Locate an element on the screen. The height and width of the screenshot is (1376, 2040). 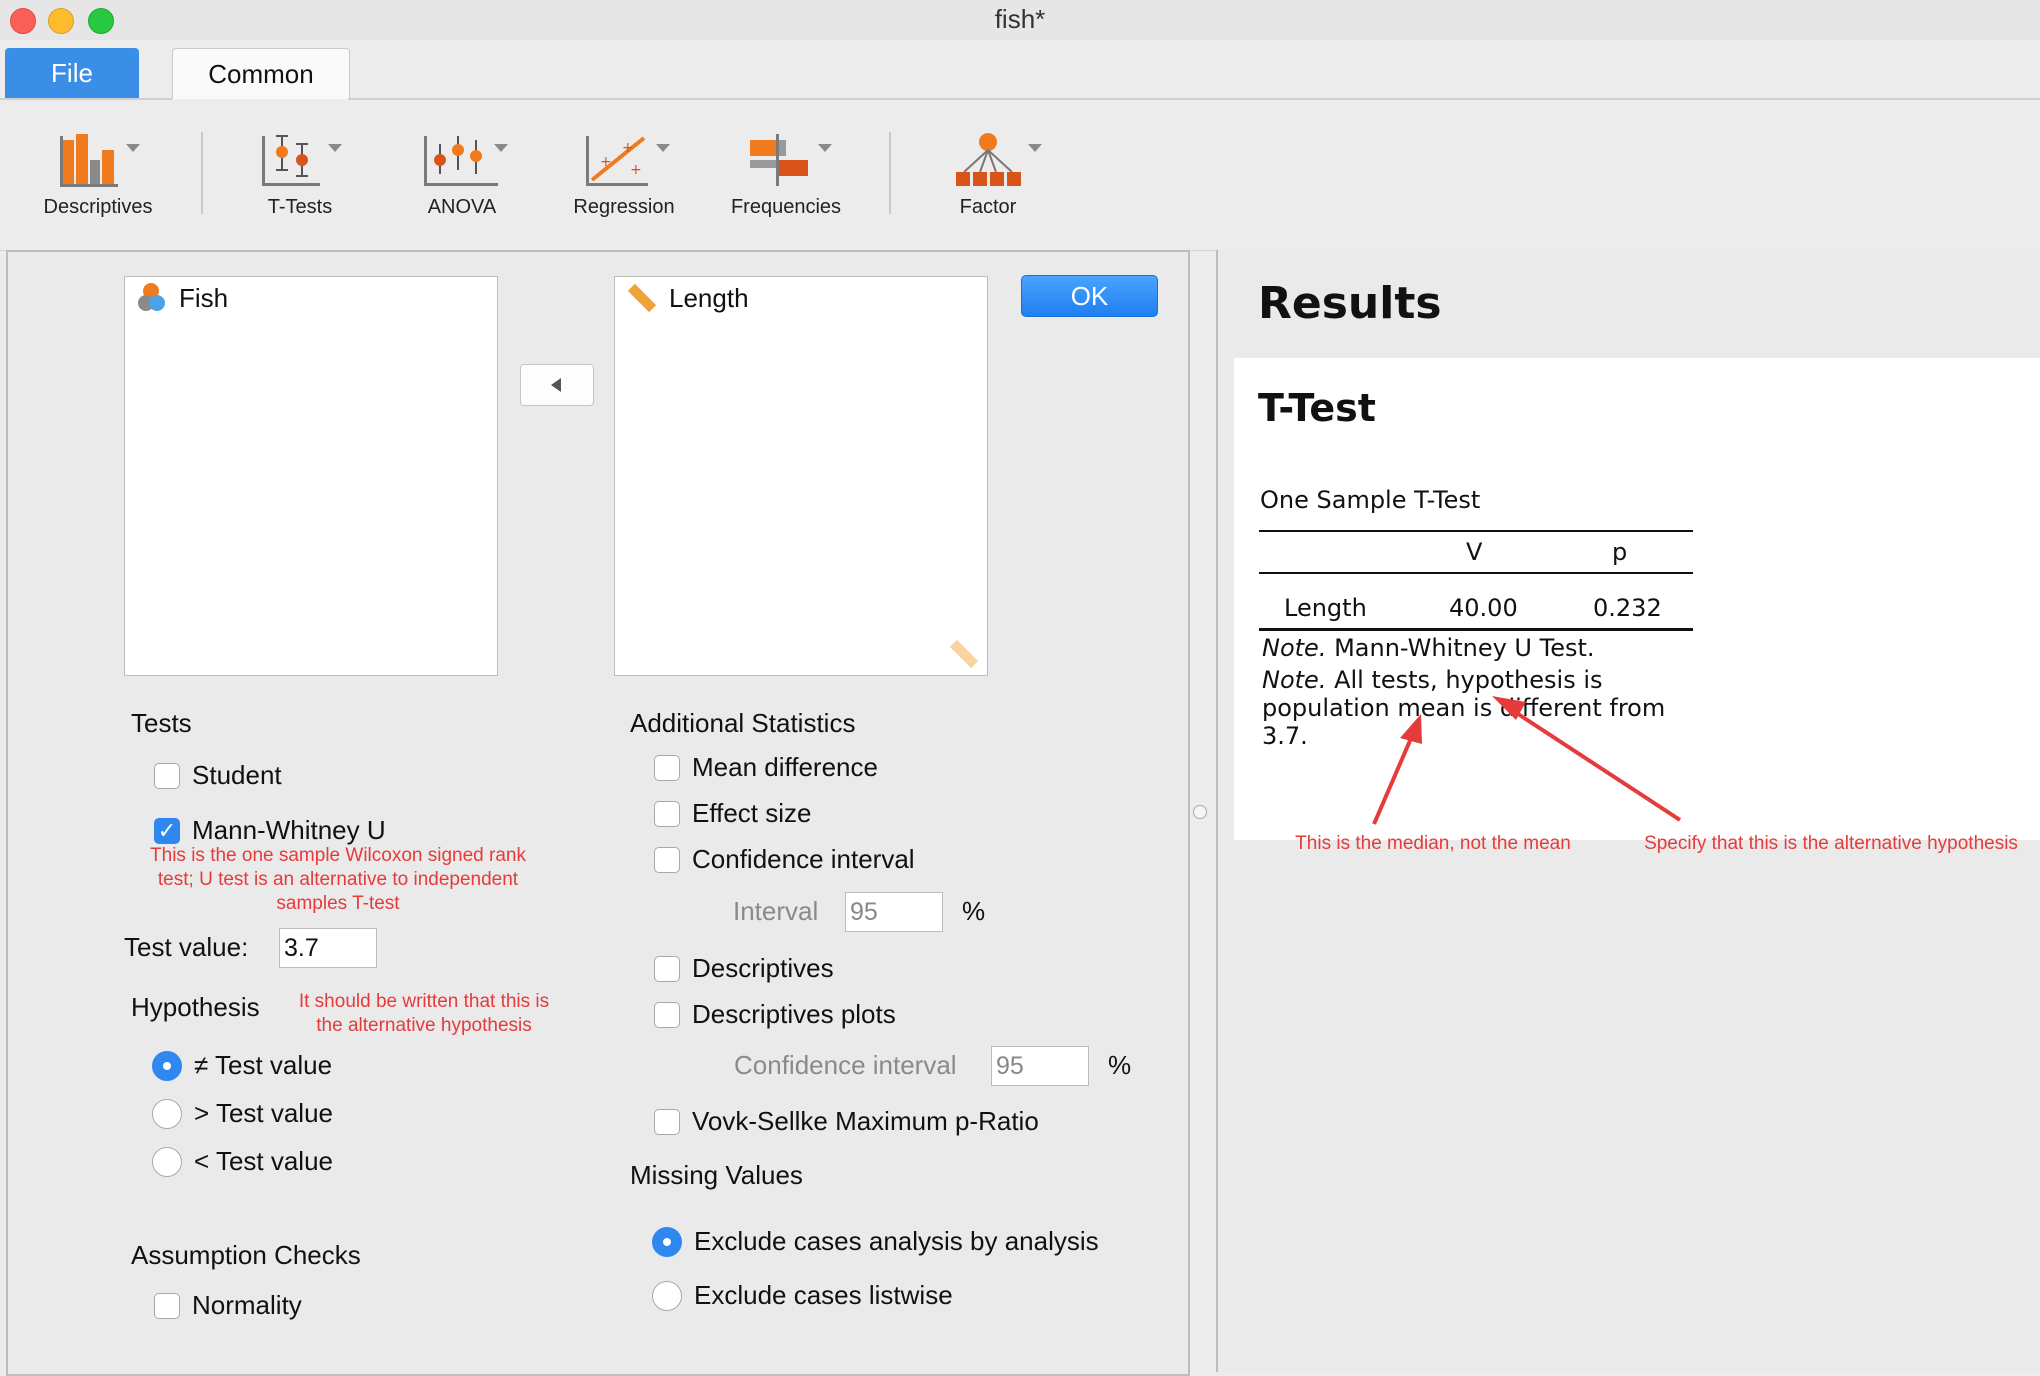
regression-icon: + + + is located at coordinates (628, 161).